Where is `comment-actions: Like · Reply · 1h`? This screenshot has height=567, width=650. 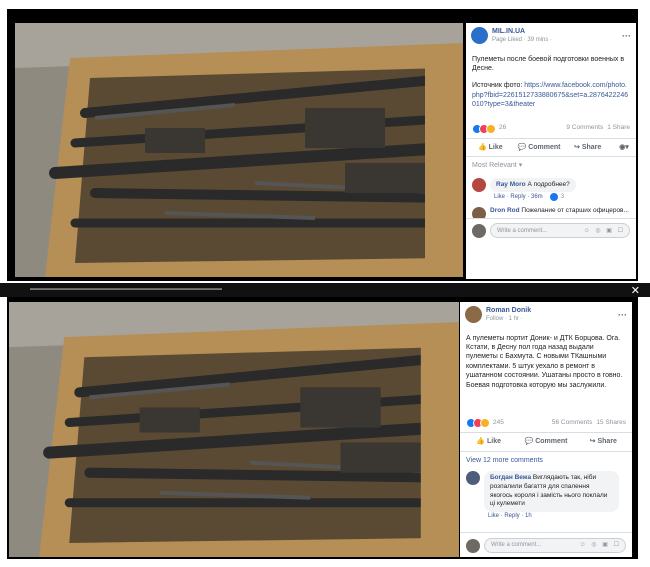 comment-actions: Like · Reply · 1h is located at coordinates (551, 516).